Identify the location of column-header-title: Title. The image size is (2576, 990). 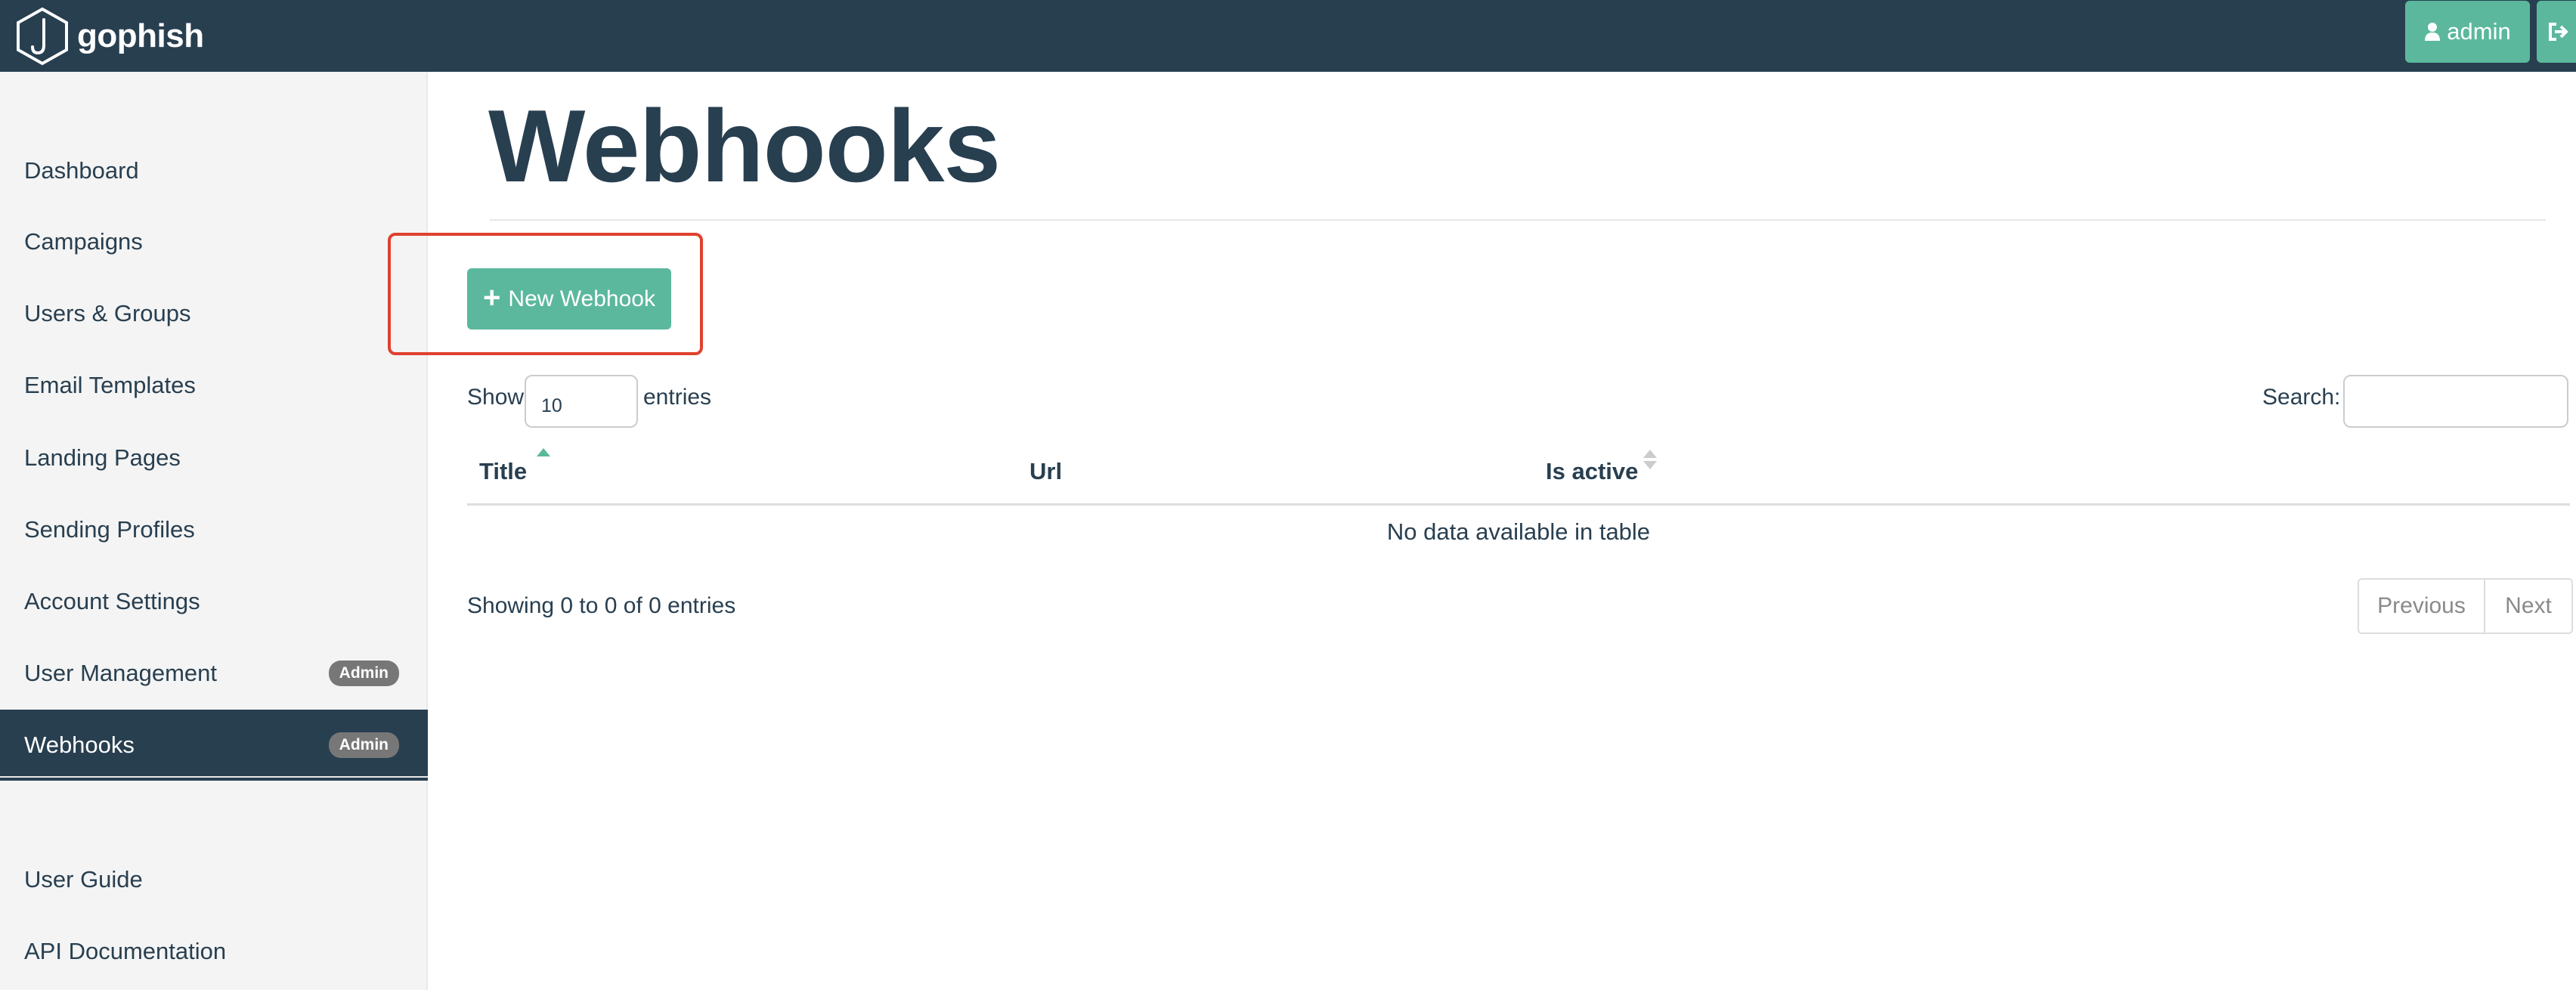
(503, 472).